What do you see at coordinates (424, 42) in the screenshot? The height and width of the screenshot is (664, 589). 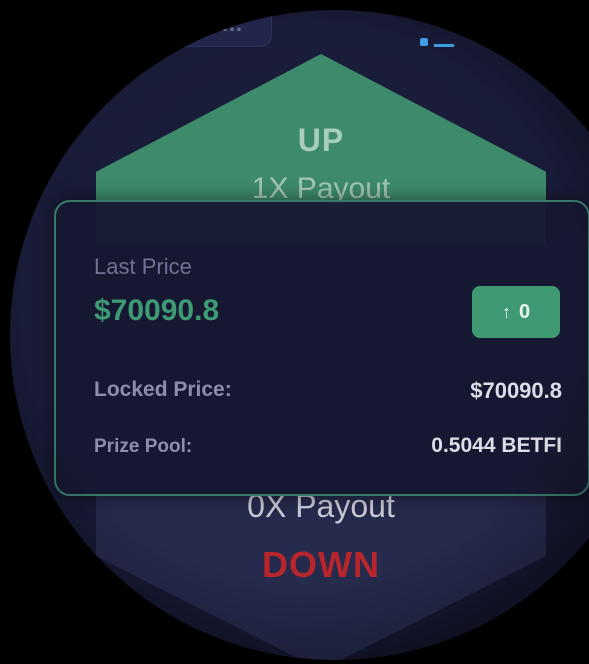 I see `top-indicator-icon` at bounding box center [424, 42].